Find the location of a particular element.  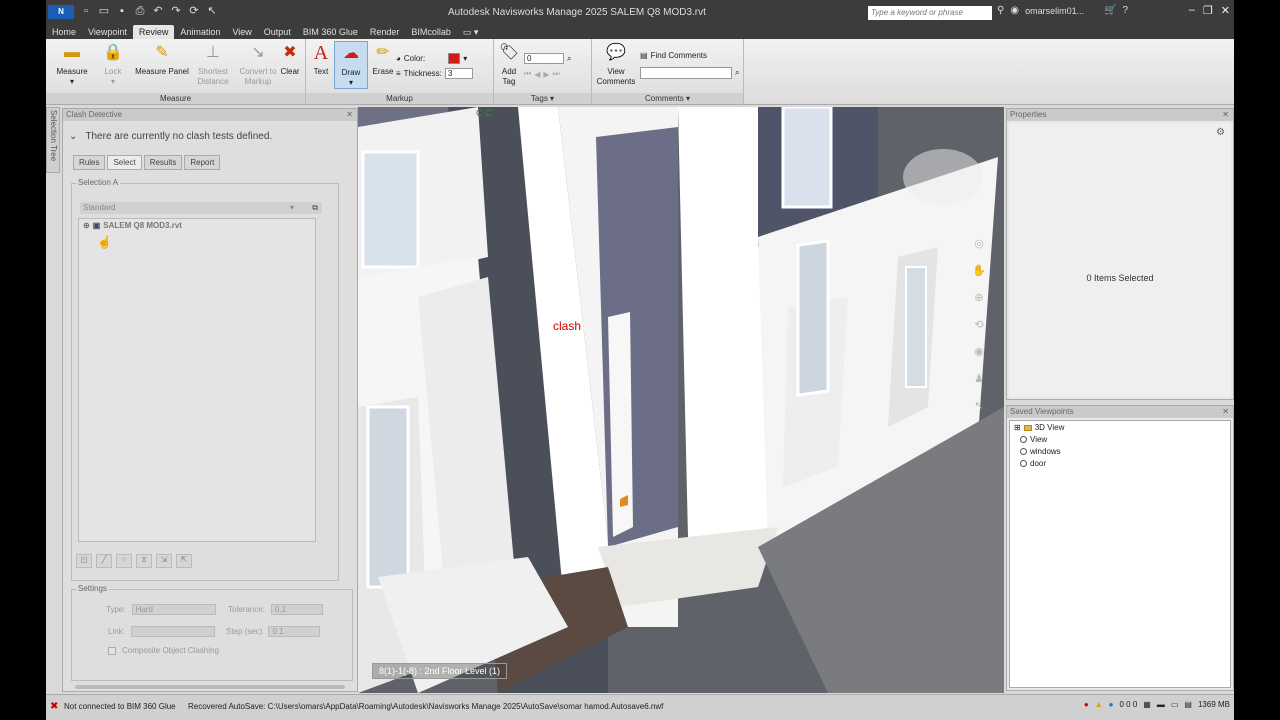

undo-icon: ↶ is located at coordinates (158, 11).